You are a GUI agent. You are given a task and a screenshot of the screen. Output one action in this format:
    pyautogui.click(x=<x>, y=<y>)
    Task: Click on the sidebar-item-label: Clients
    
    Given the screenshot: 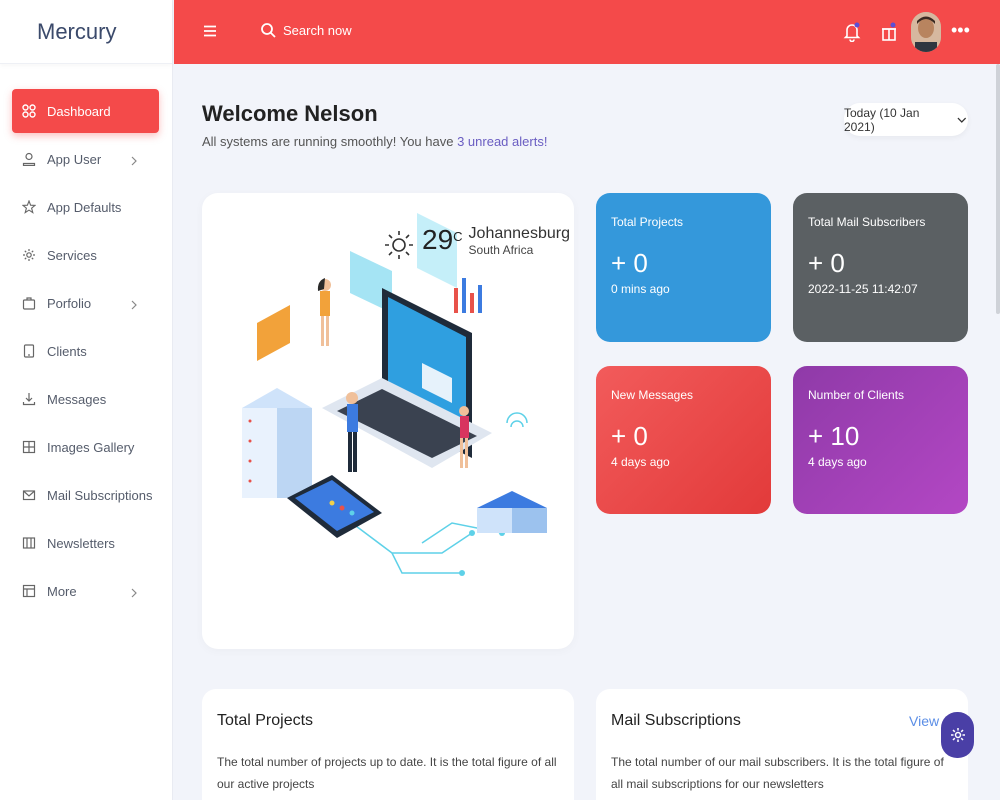 What is the action you would take?
    pyautogui.click(x=67, y=351)
    